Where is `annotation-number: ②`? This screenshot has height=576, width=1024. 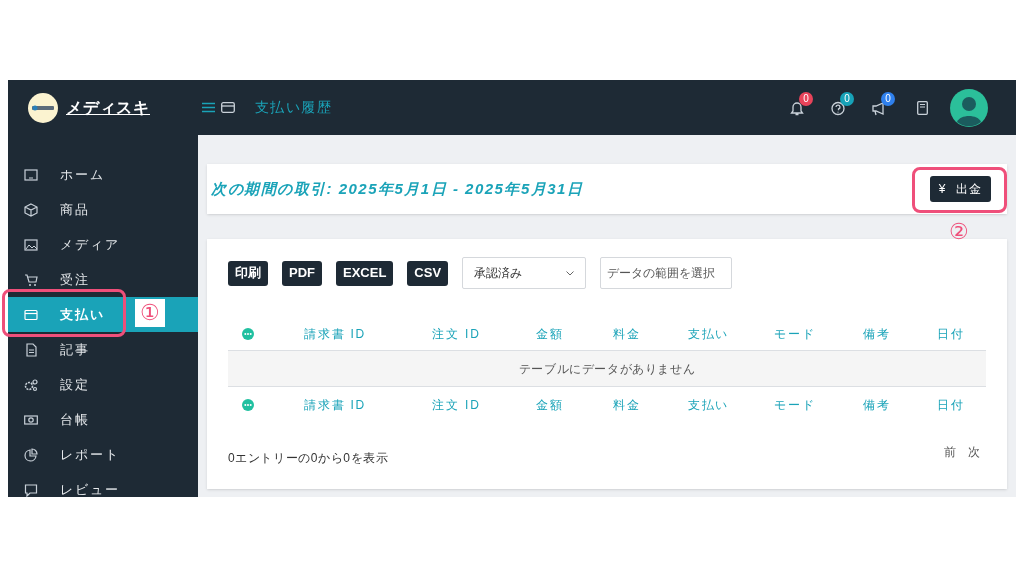 annotation-number: ② is located at coordinates (959, 232).